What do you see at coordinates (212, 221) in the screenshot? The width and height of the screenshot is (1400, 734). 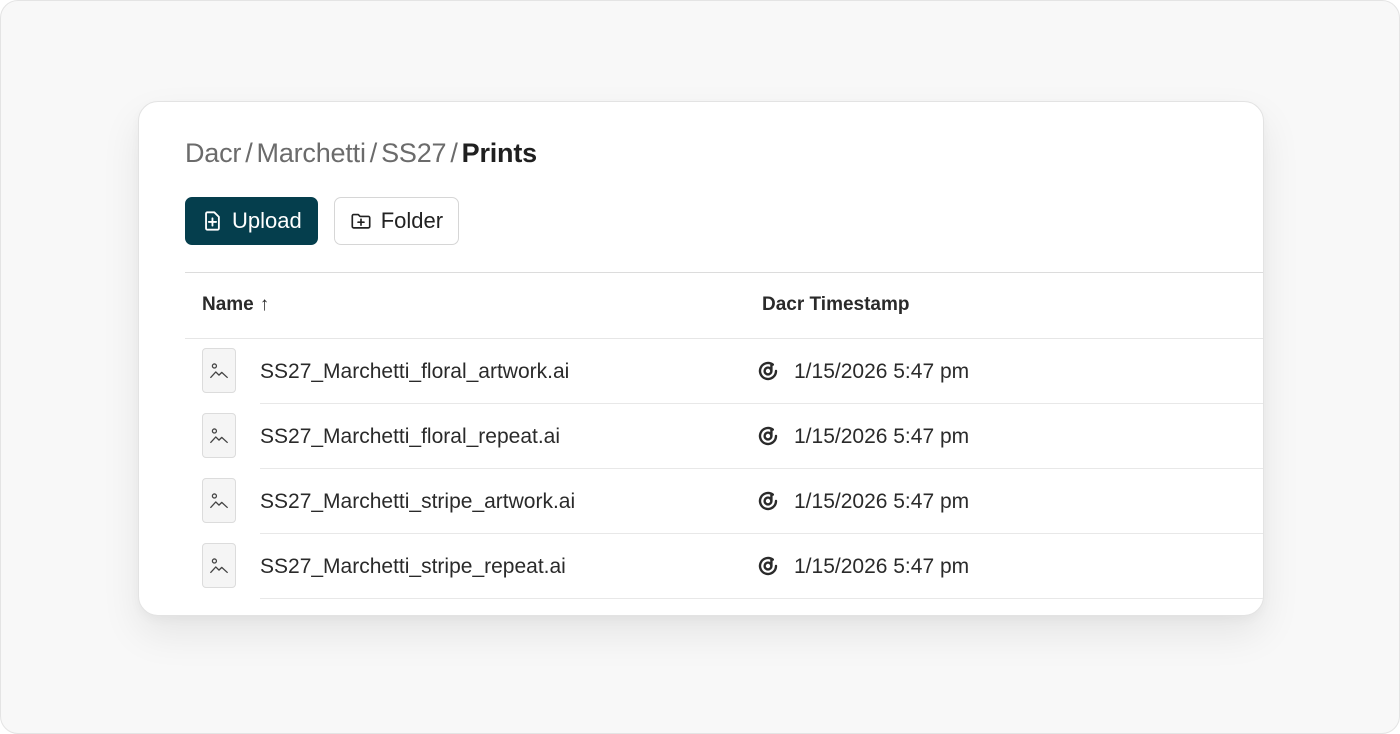 I see `file-plus-icon` at bounding box center [212, 221].